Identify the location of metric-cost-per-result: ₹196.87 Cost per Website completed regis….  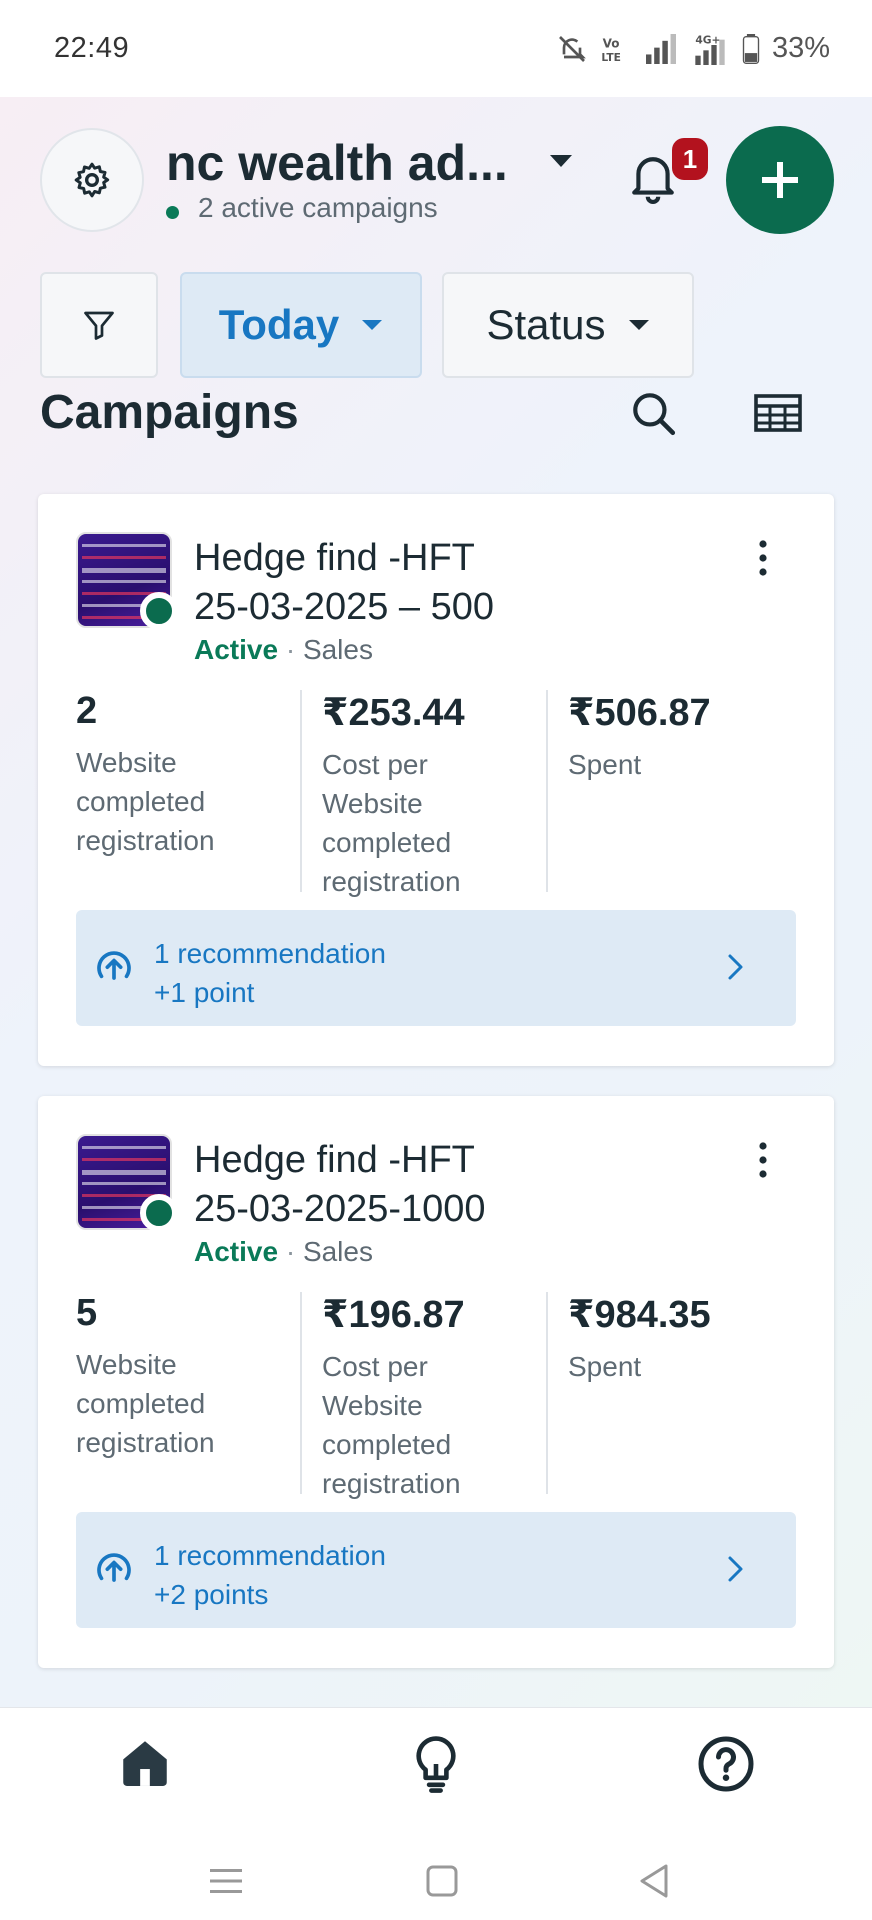
(422, 1397).